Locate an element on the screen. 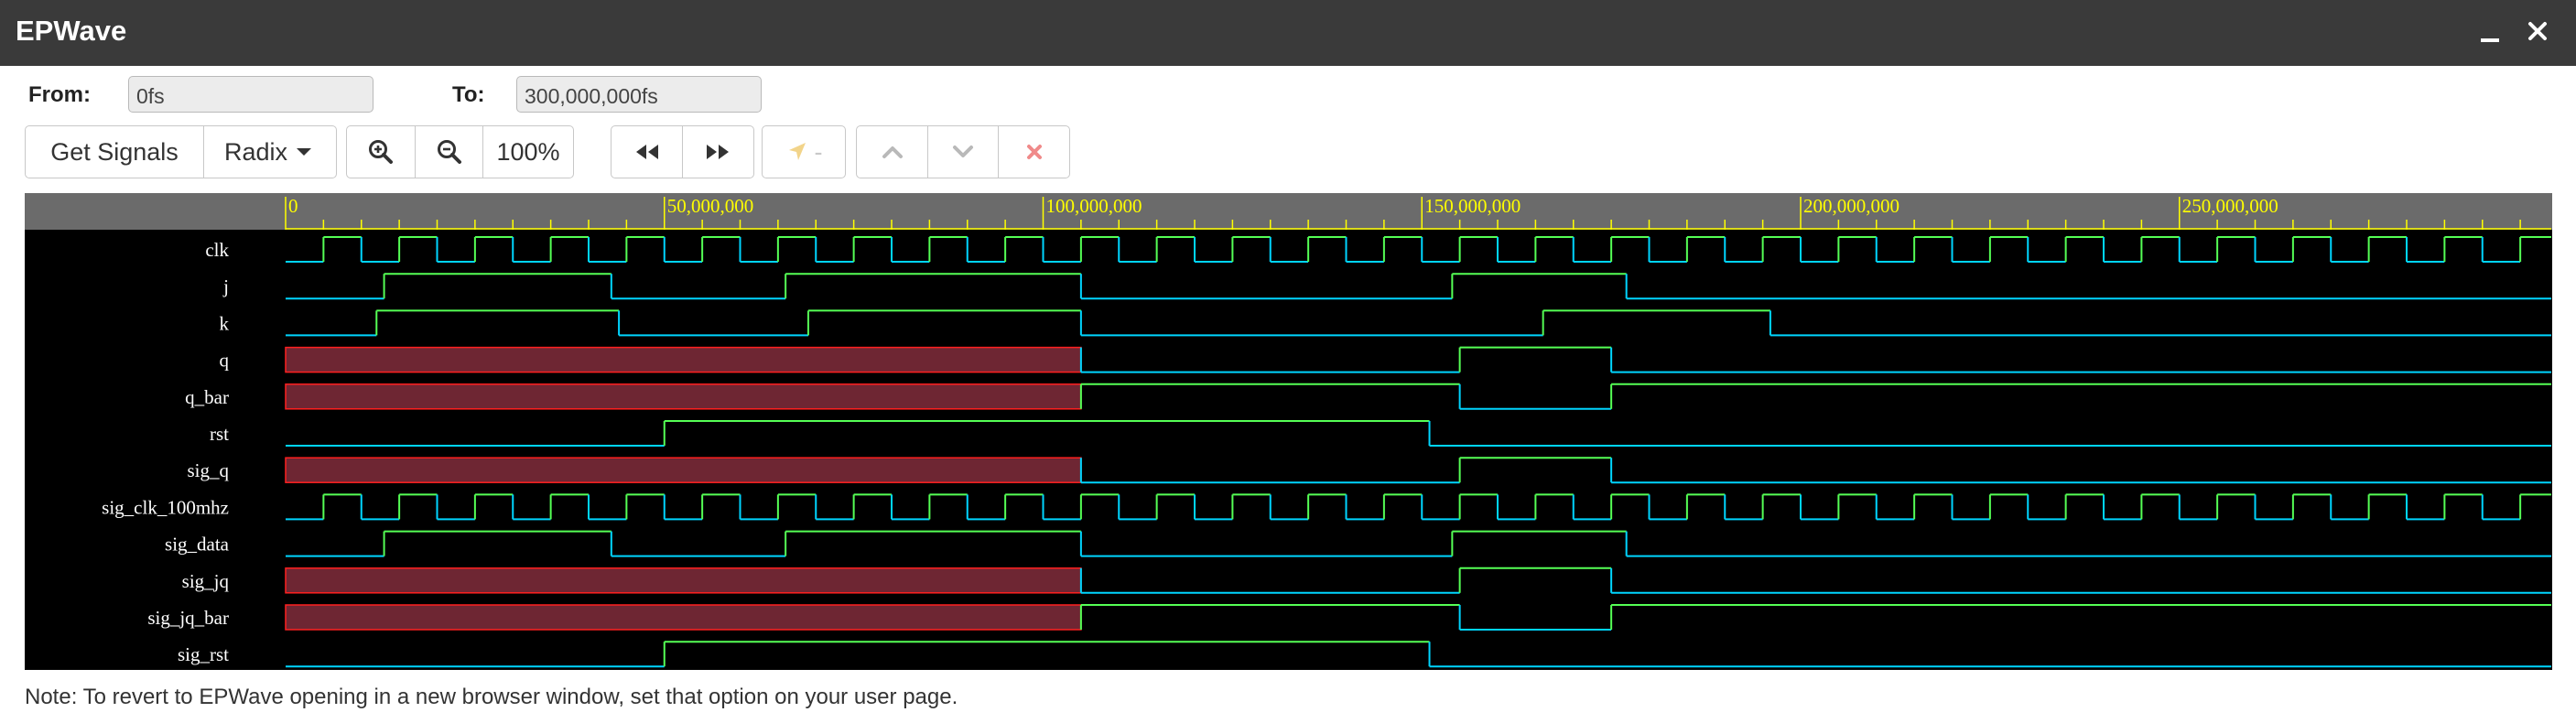  get-signals-label: Get Signals is located at coordinates (115, 151).